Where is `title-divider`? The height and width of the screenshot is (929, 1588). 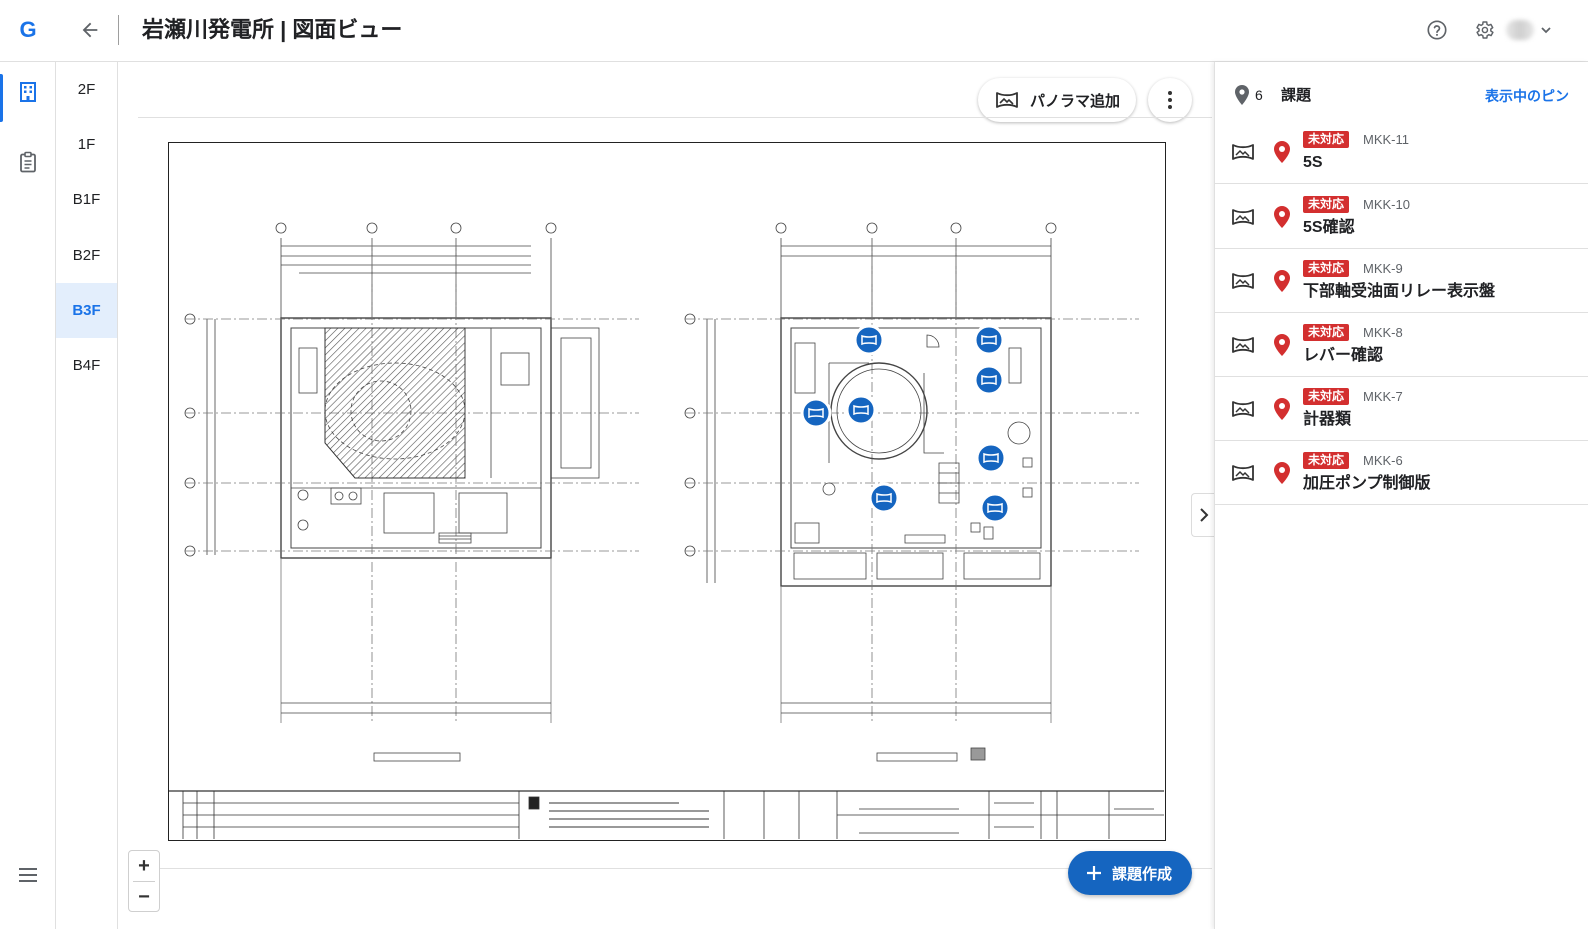
title-divider is located at coordinates (118, 30).